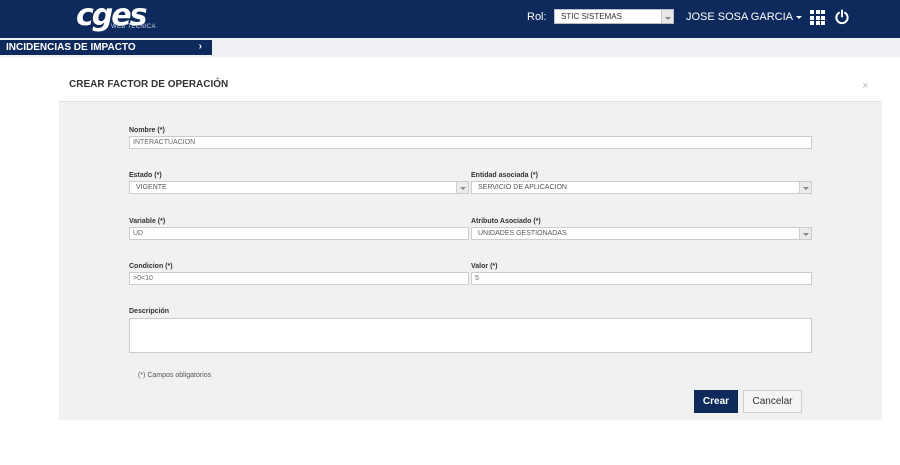  I want to click on descripcion-textarea, so click(470, 335).